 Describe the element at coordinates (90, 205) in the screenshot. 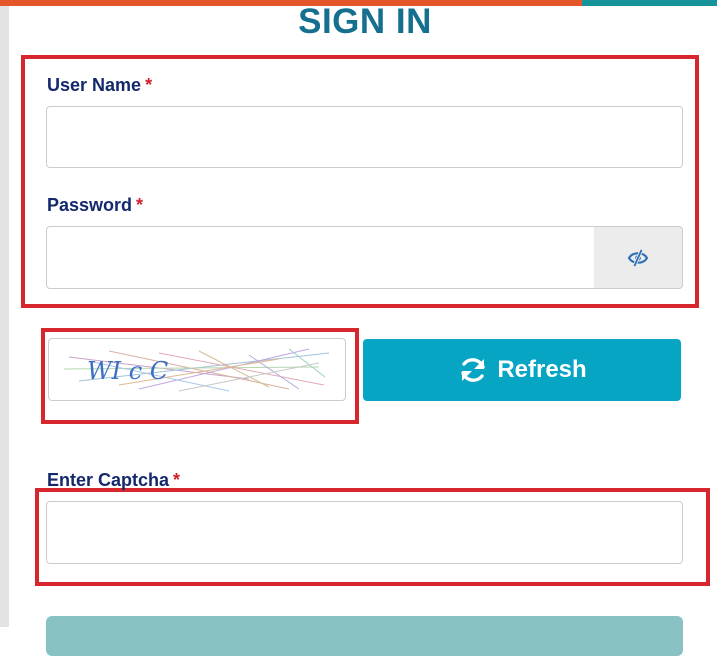

I see `password-label-text: Password` at that location.